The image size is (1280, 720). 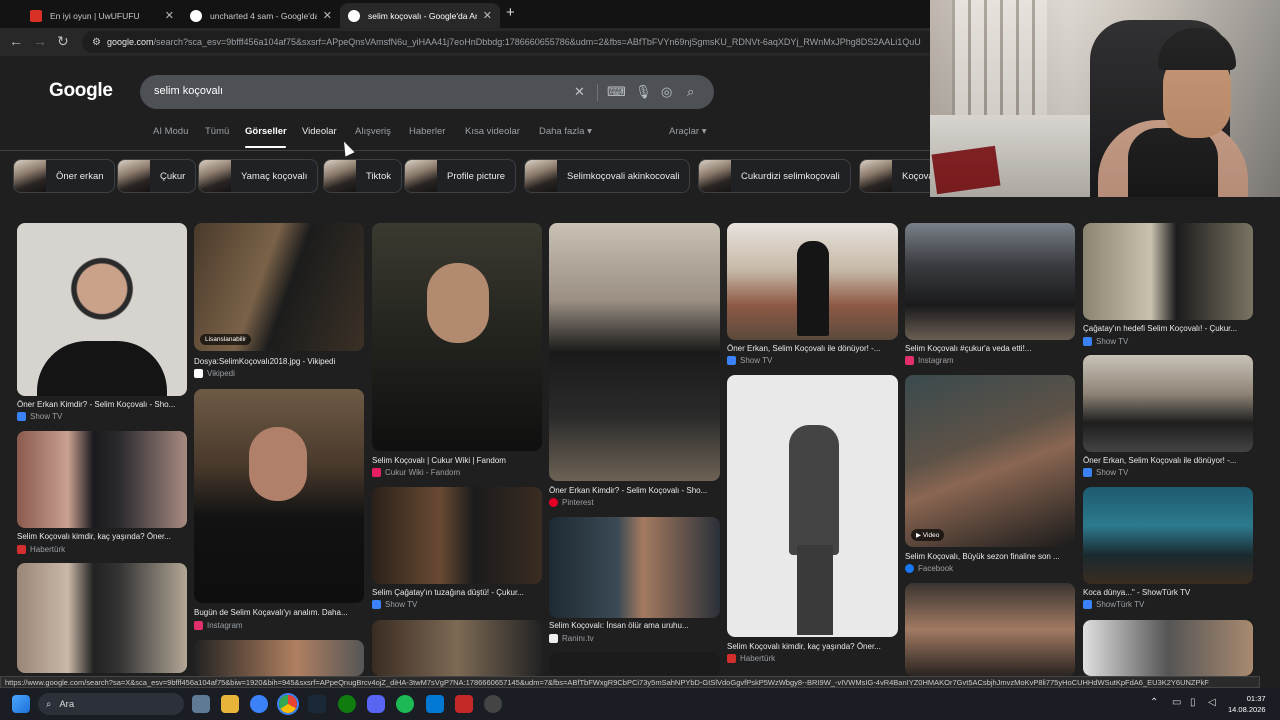 I want to click on taskbar-search-label: Ara, so click(x=67, y=704).